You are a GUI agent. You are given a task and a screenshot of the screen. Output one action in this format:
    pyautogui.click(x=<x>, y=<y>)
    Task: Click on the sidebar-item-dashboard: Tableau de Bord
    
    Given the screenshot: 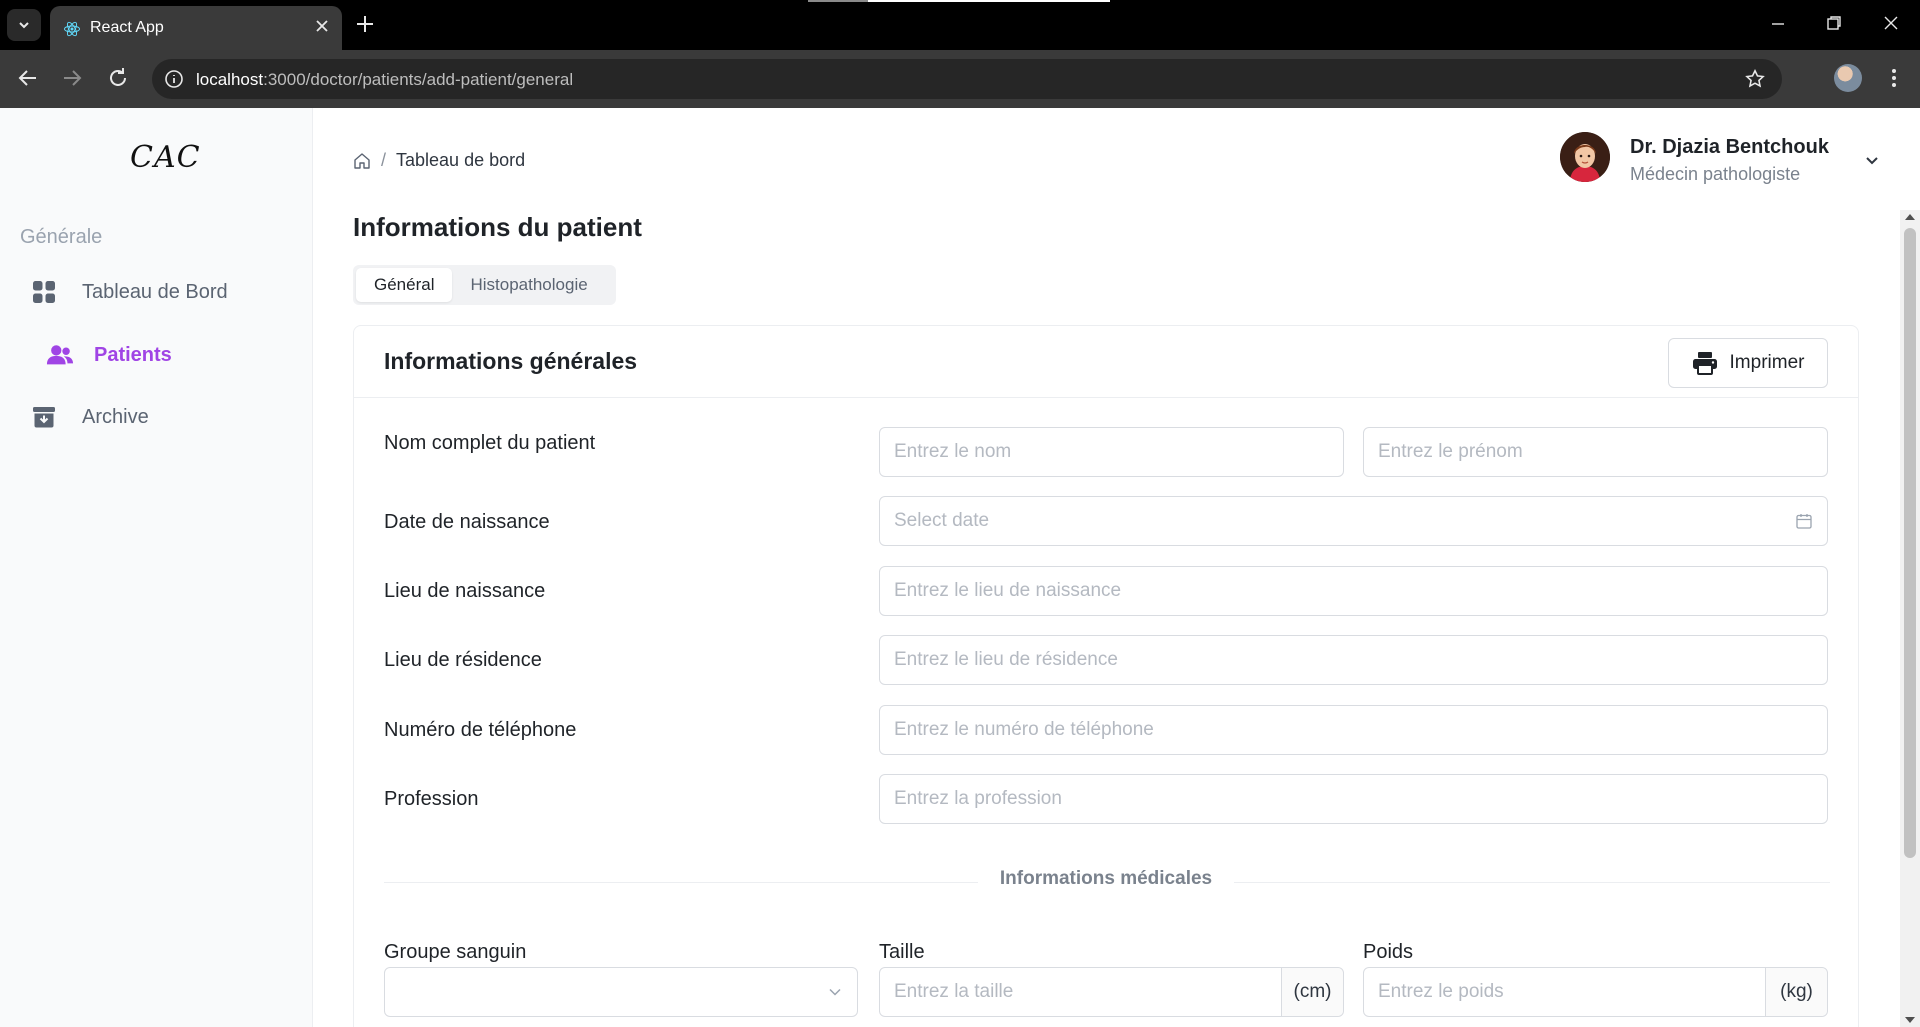 What is the action you would take?
    pyautogui.click(x=129, y=292)
    